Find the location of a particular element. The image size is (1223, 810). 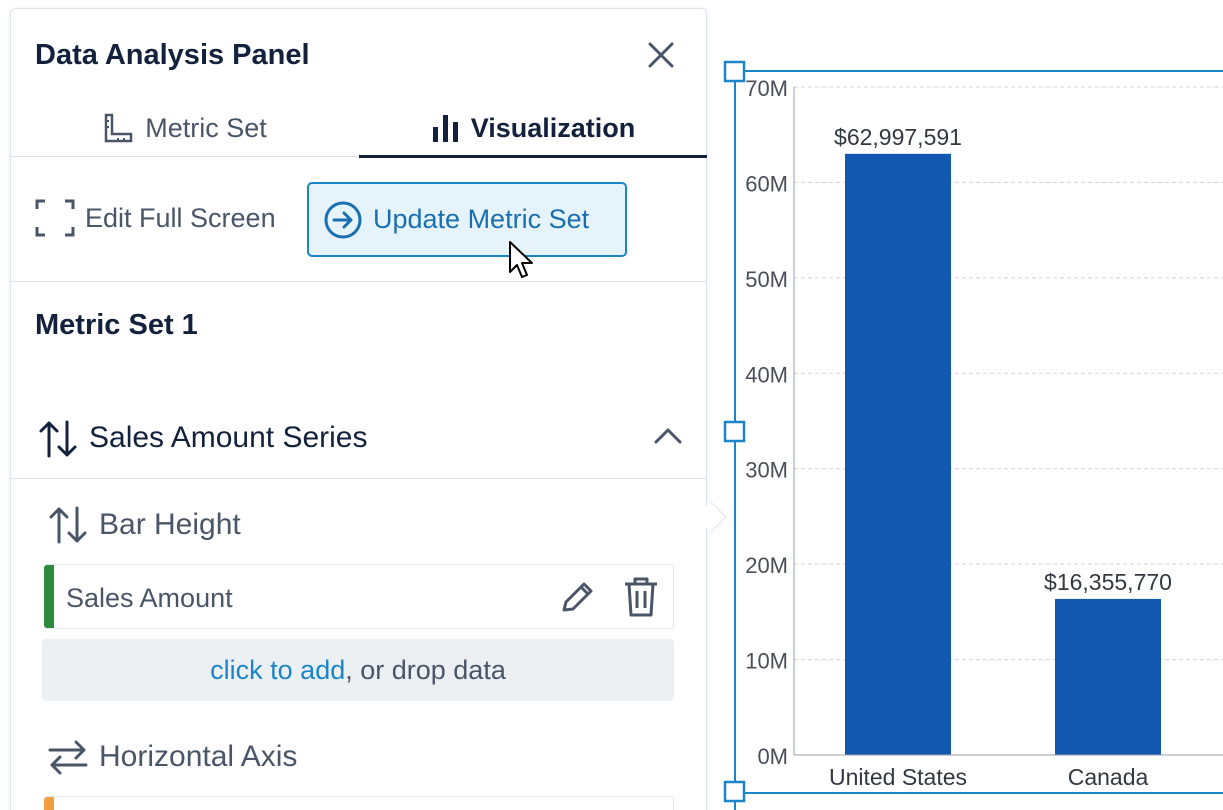

bar-height-label: Bar Height is located at coordinates (144, 525).